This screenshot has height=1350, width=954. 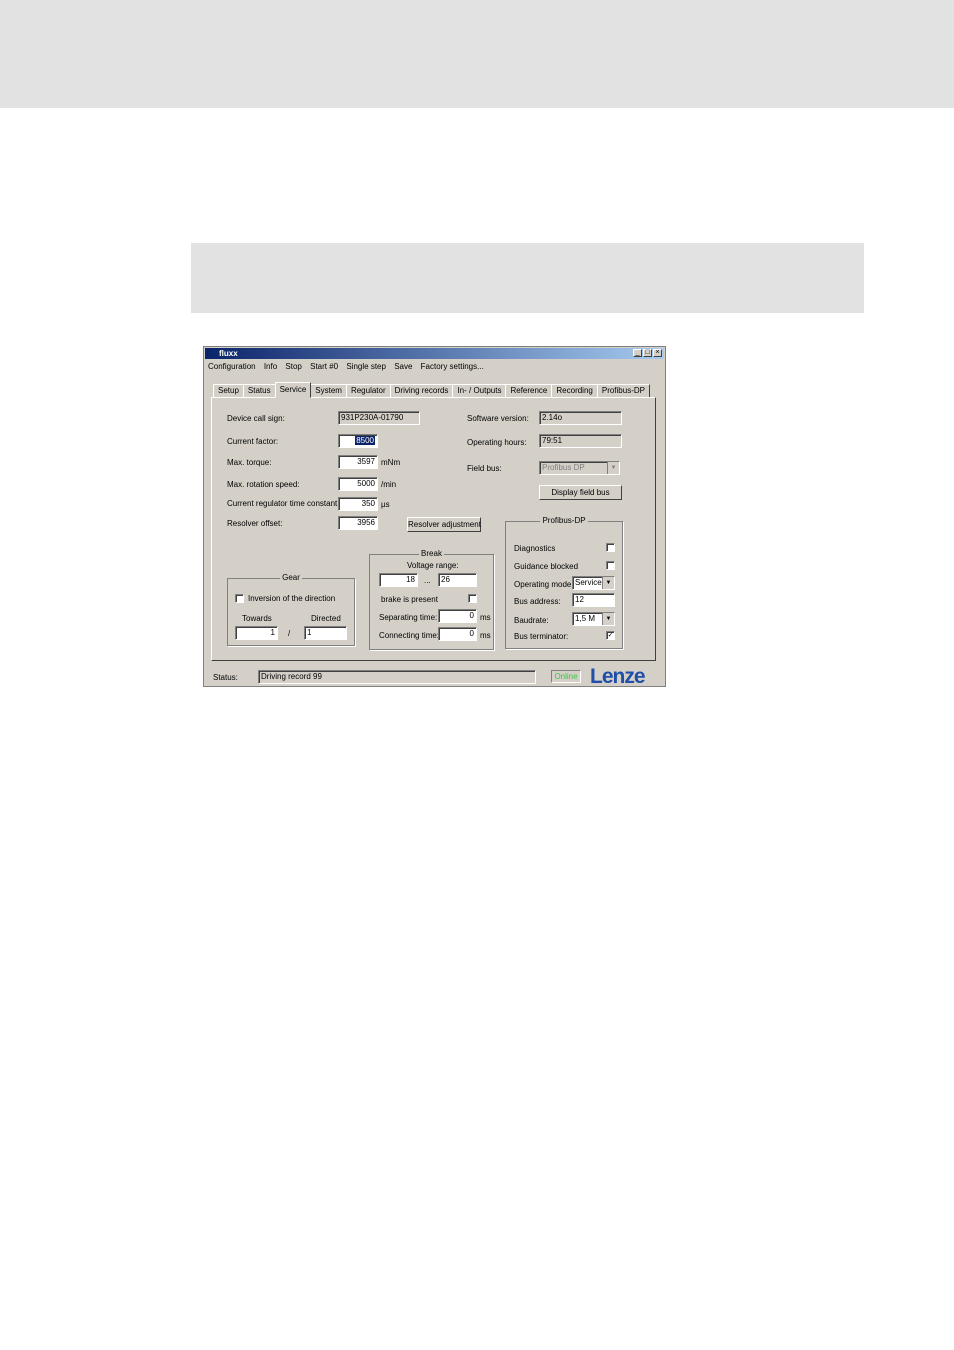 I want to click on field-bus-label: Field bus:, so click(x=484, y=468).